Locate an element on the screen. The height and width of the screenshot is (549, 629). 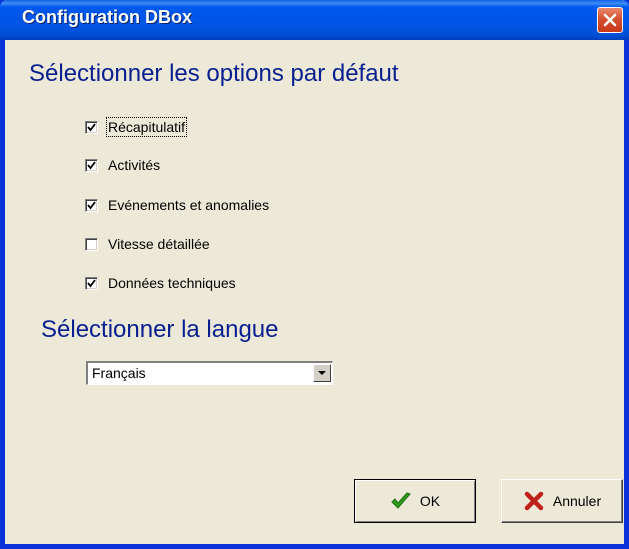
ok-button: OK is located at coordinates (415, 501).